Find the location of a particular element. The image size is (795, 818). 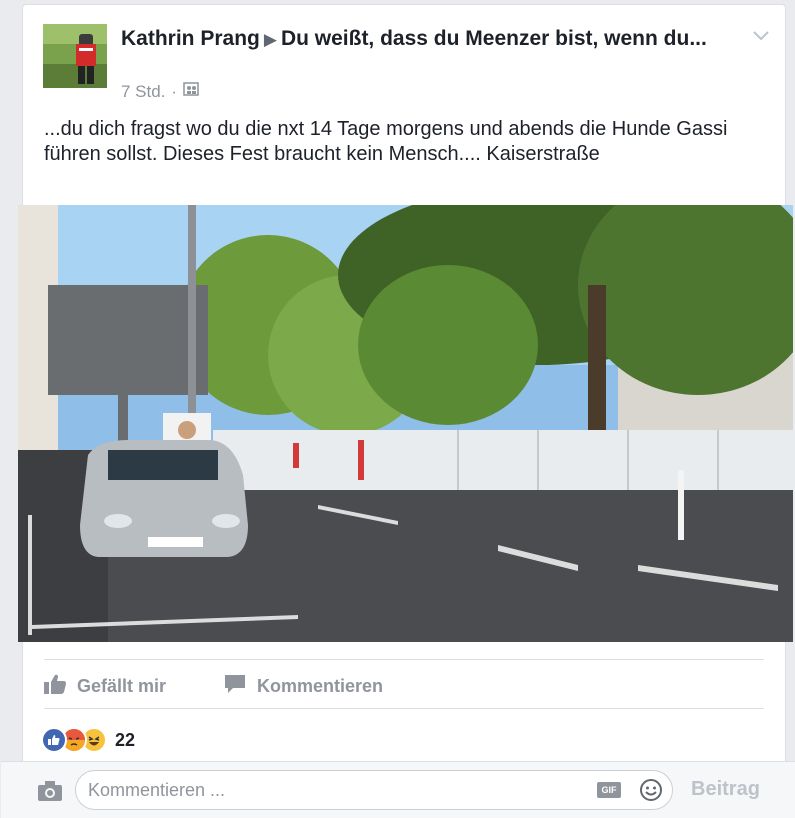

author-avatar is located at coordinates (75, 56).